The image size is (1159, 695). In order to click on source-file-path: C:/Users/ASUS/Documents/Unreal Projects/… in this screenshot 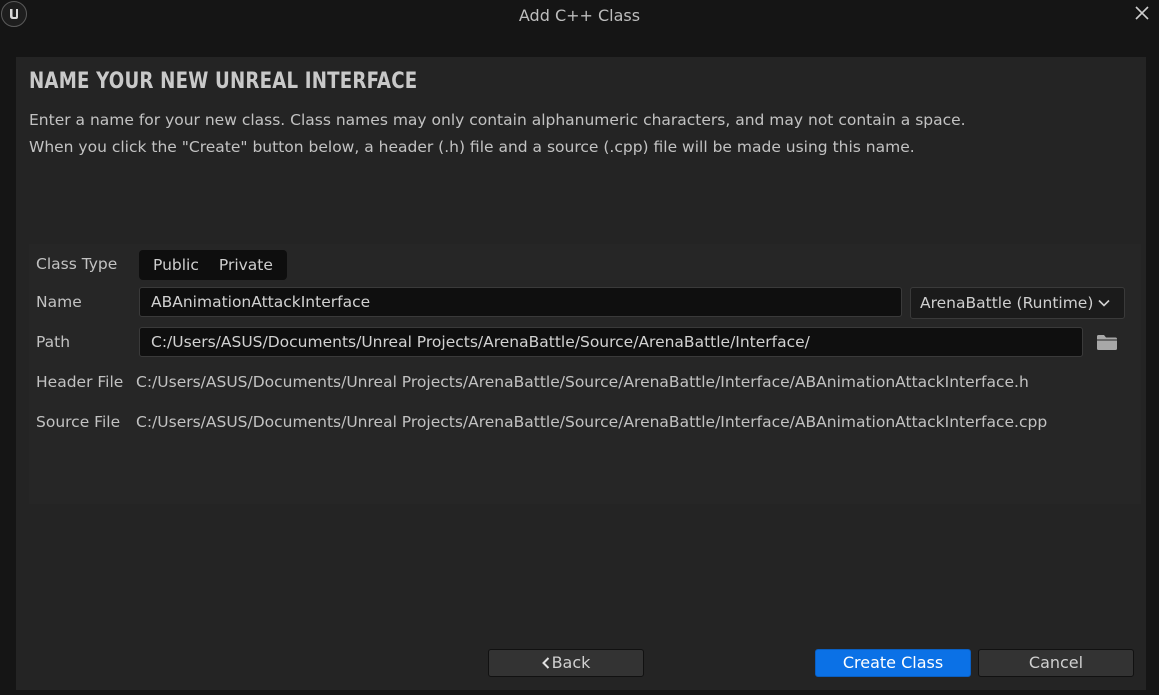, I will do `click(592, 422)`.